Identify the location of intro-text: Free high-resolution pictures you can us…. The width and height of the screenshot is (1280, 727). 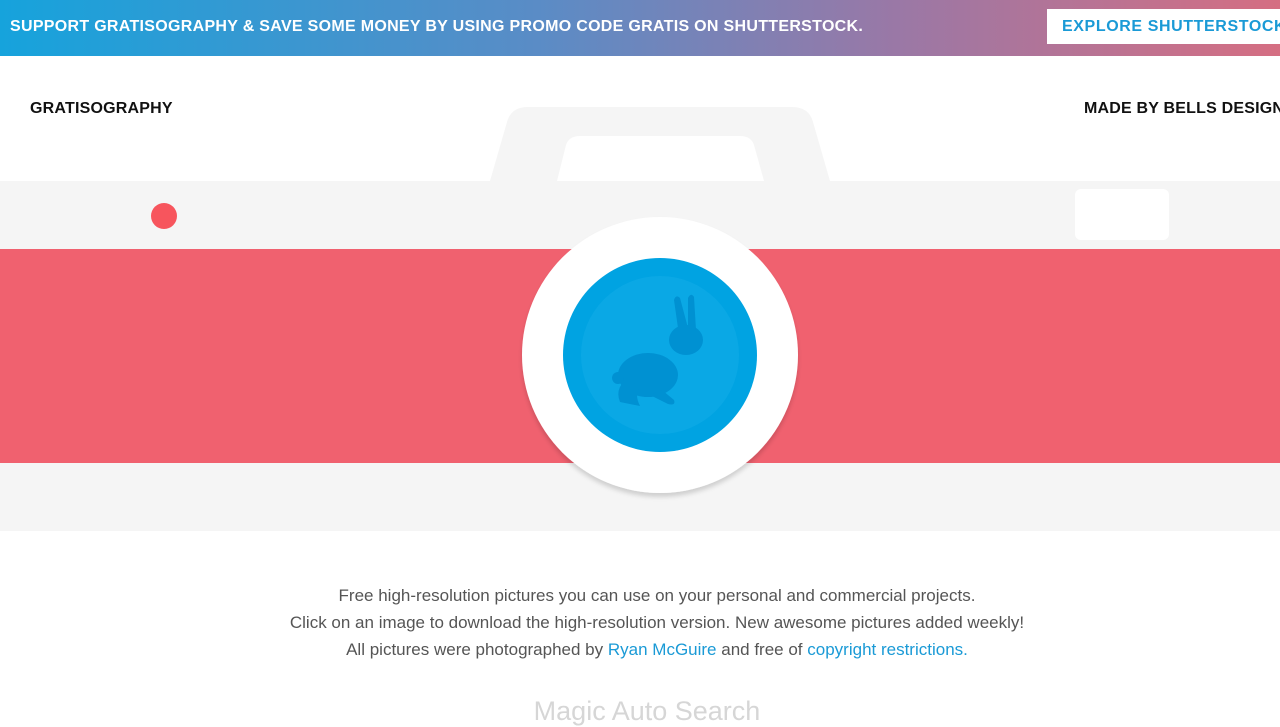
(640, 622).